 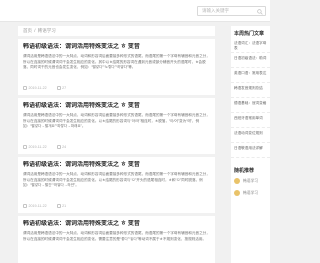 I want to click on post-meta: 2019-11-22 24, so click(x=116, y=147).